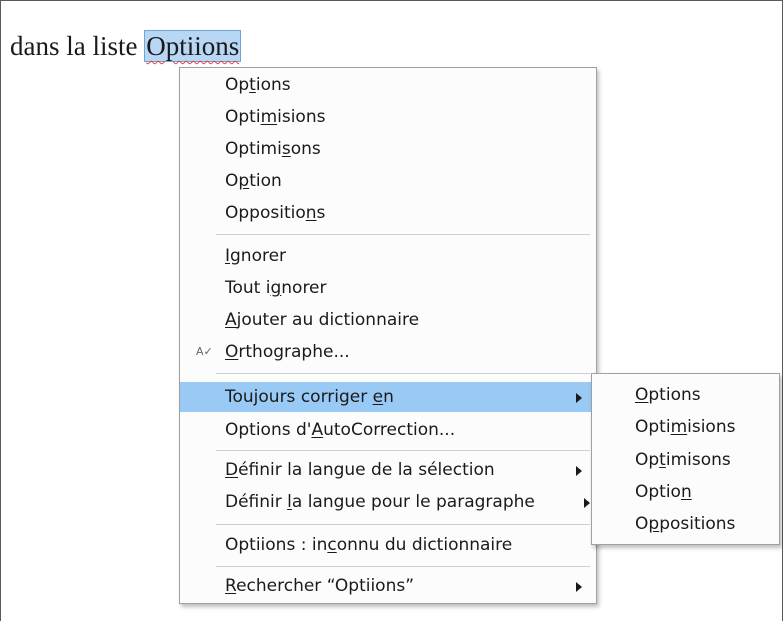 The height and width of the screenshot is (621, 783). I want to click on submenu-item-option: Option, so click(685, 492).